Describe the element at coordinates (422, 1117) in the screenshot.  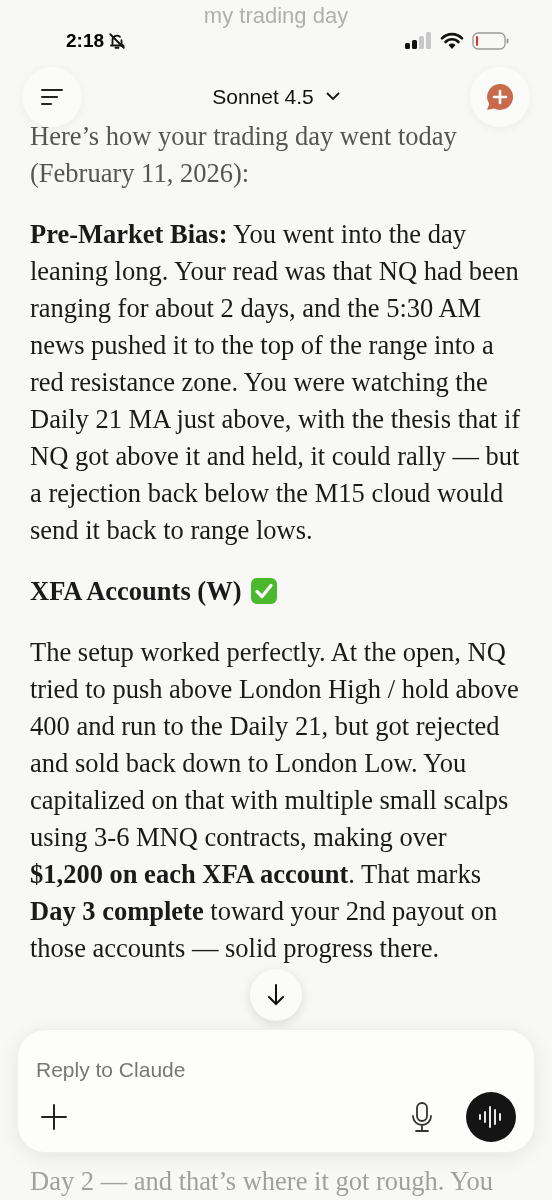
I see `microphone-icon` at that location.